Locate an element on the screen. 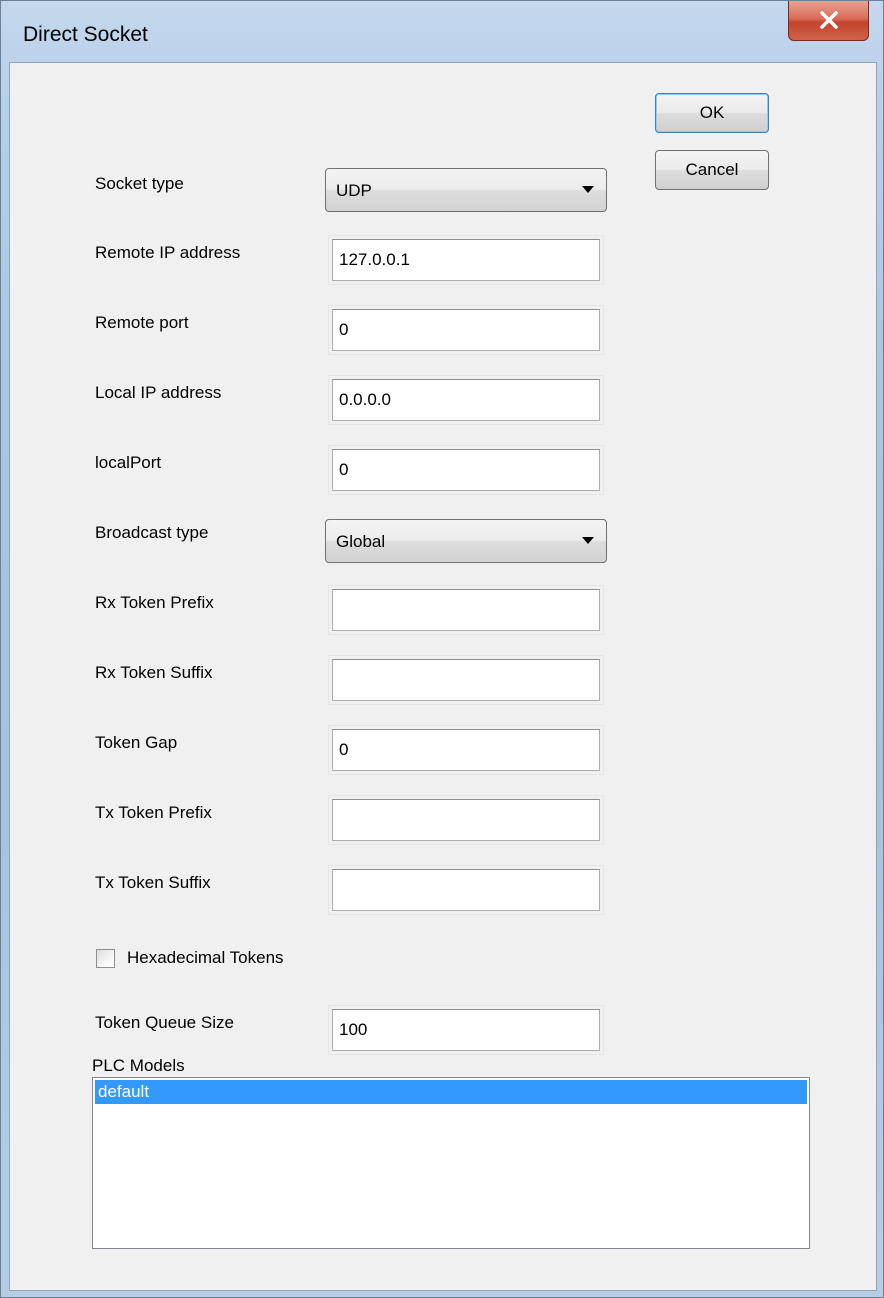 This screenshot has width=884, height=1298. rx-prefix-label: Rx Token Prefix is located at coordinates (154, 602).